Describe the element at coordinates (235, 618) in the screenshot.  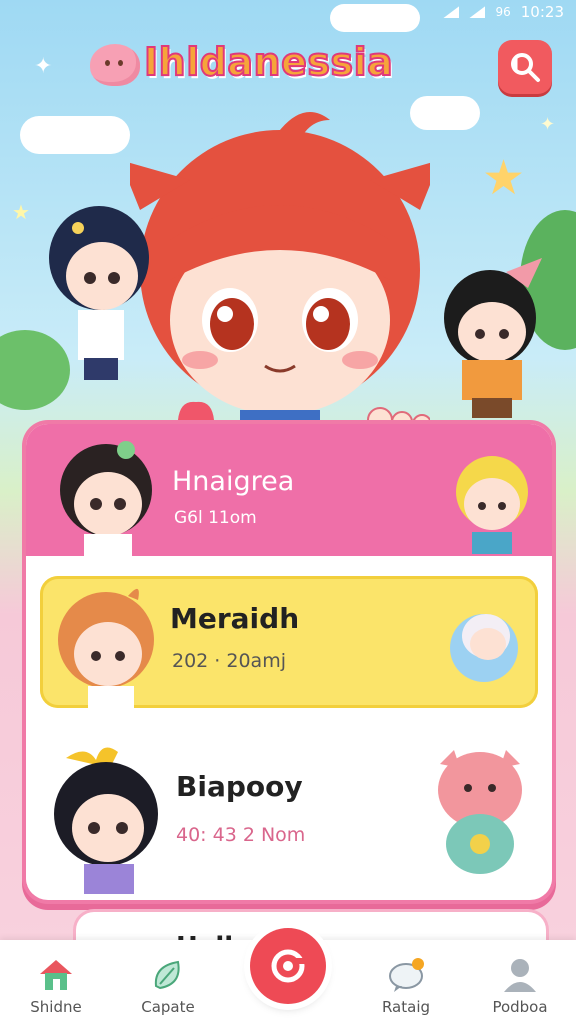
I see `contact-name: Meraidh` at that location.